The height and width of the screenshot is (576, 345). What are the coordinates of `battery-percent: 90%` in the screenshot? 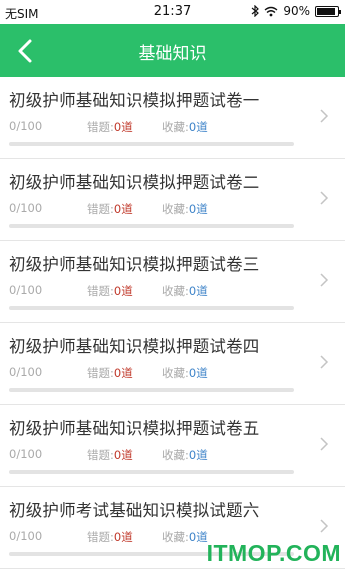 It's located at (296, 11).